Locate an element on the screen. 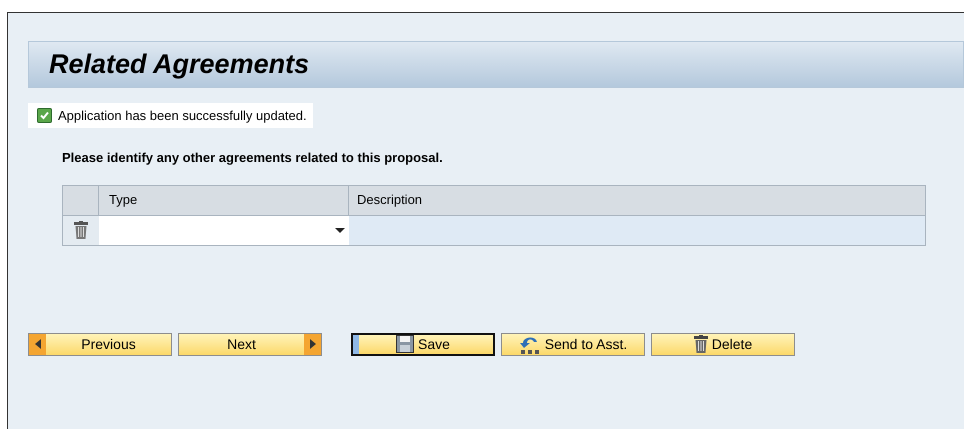 The height and width of the screenshot is (429, 964). right-arrow-icon is located at coordinates (313, 344).